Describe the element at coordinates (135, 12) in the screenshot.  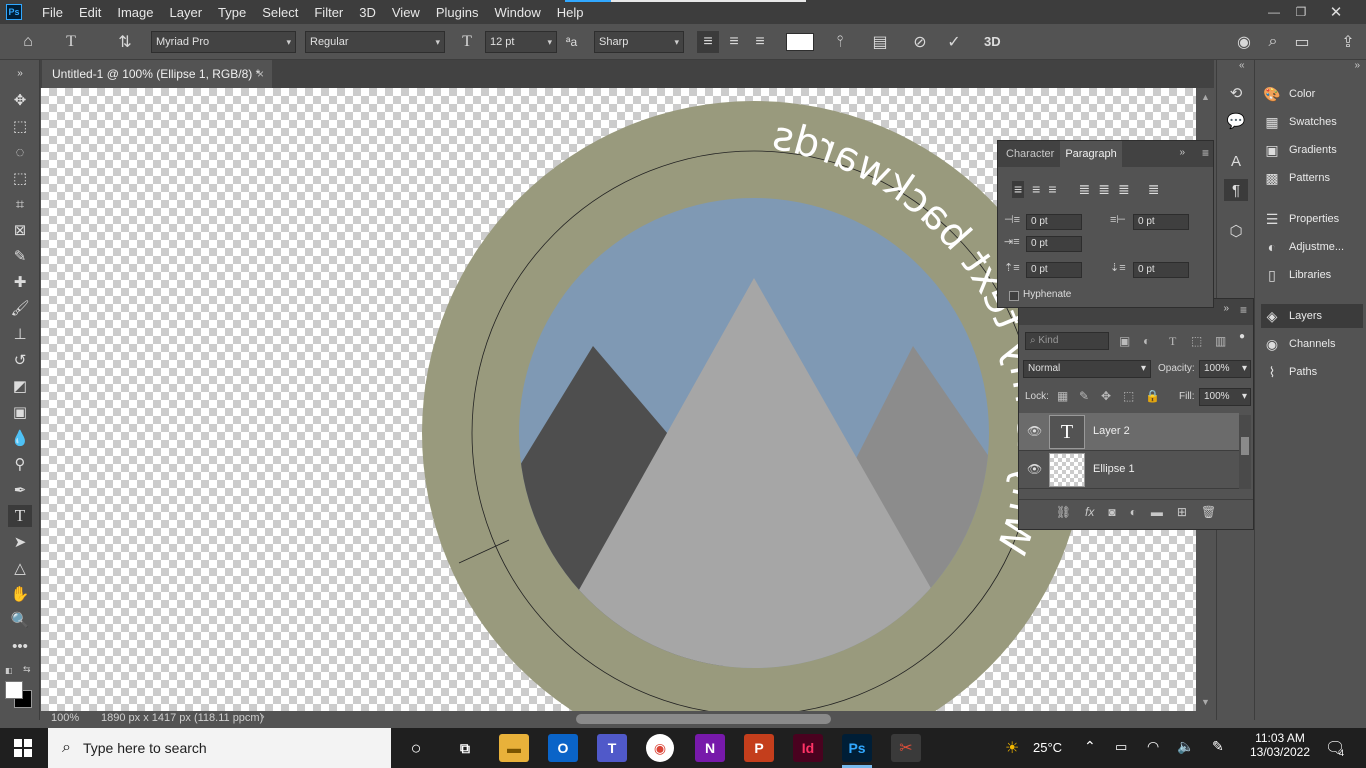
I see `menu-image: Image` at that location.